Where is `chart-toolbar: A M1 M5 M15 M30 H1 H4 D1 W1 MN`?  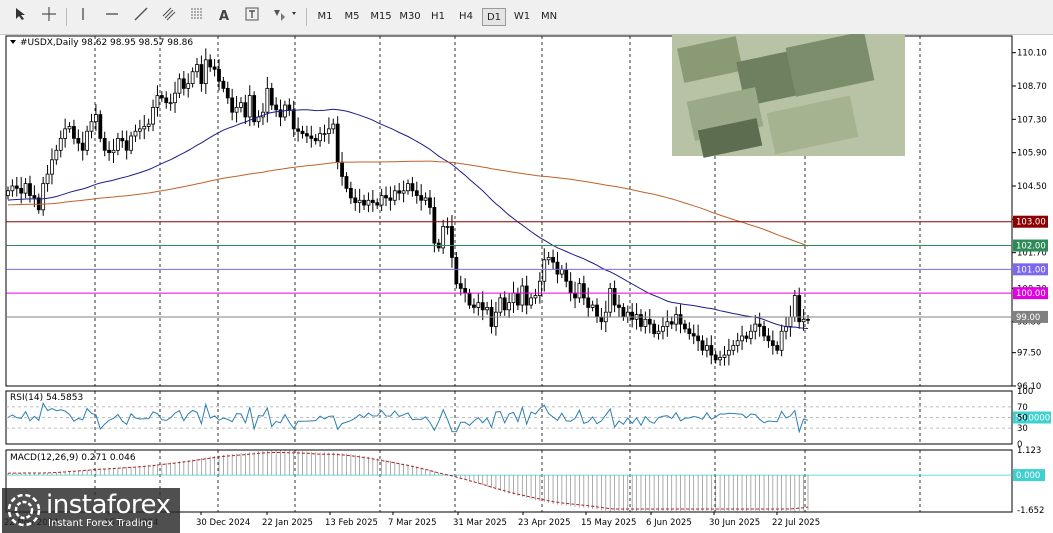 chart-toolbar: A M1 M5 M15 M30 H1 H4 D1 W1 MN is located at coordinates (526, 17).